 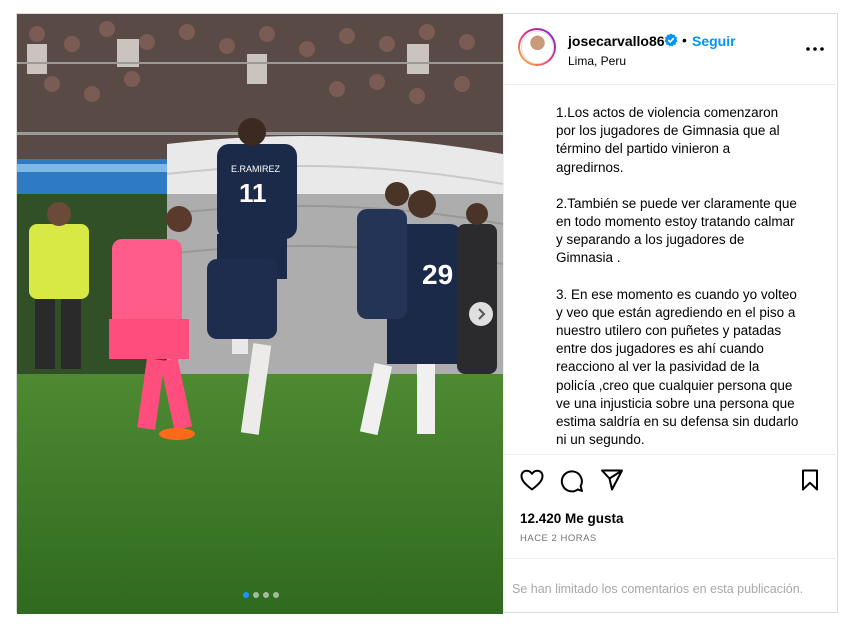 What do you see at coordinates (253, 193) in the screenshot?
I see `jersey-number-11: 11` at bounding box center [253, 193].